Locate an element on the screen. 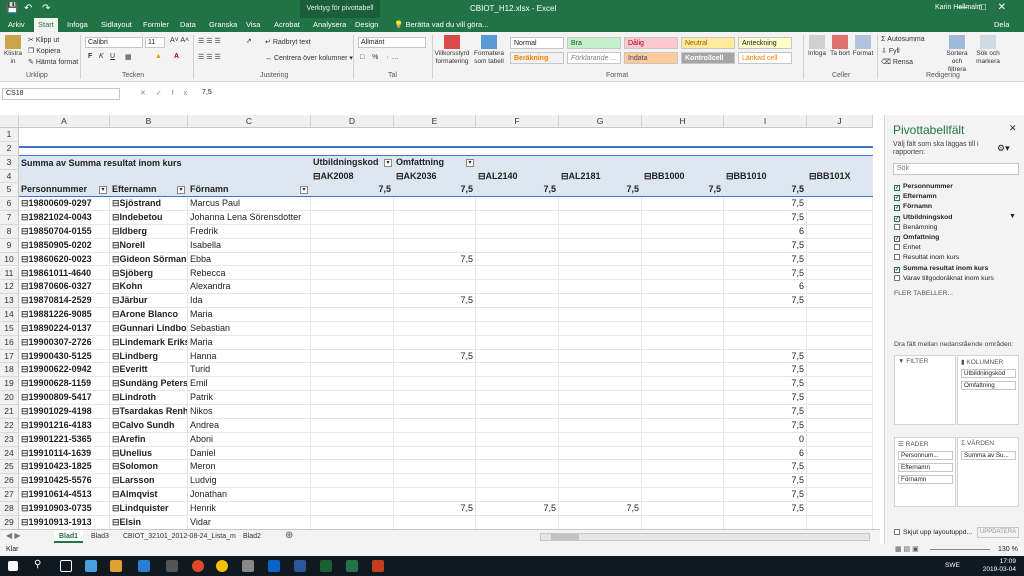 The height and width of the screenshot is (576, 1024). fornamn-cell: Ludvig is located at coordinates (249, 481).